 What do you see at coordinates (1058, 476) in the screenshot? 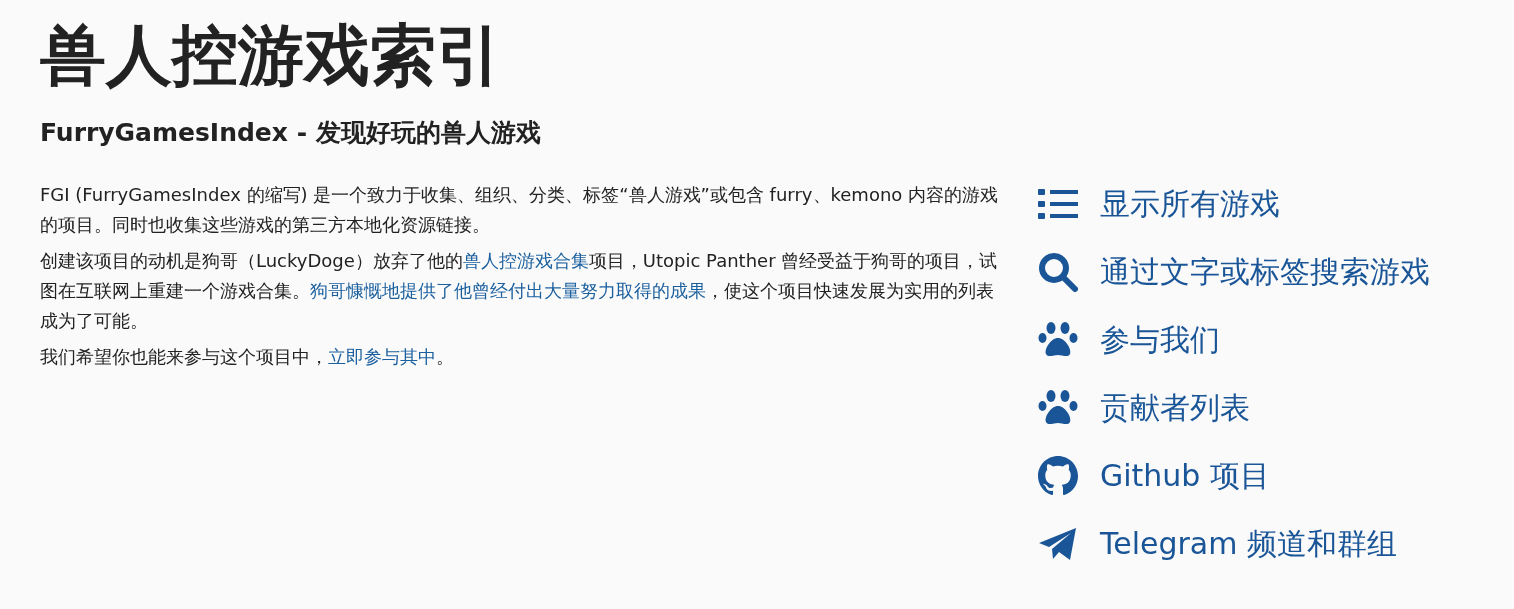
I see `github-icon` at bounding box center [1058, 476].